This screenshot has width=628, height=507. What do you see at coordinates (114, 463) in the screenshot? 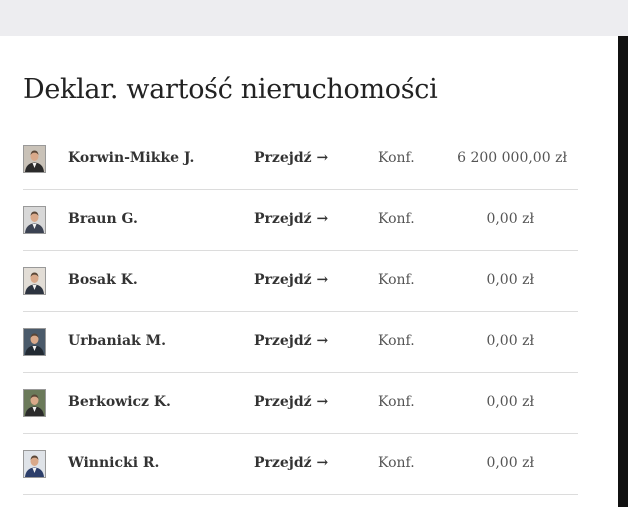
I see `deputy-name: Winnicki R.` at bounding box center [114, 463].